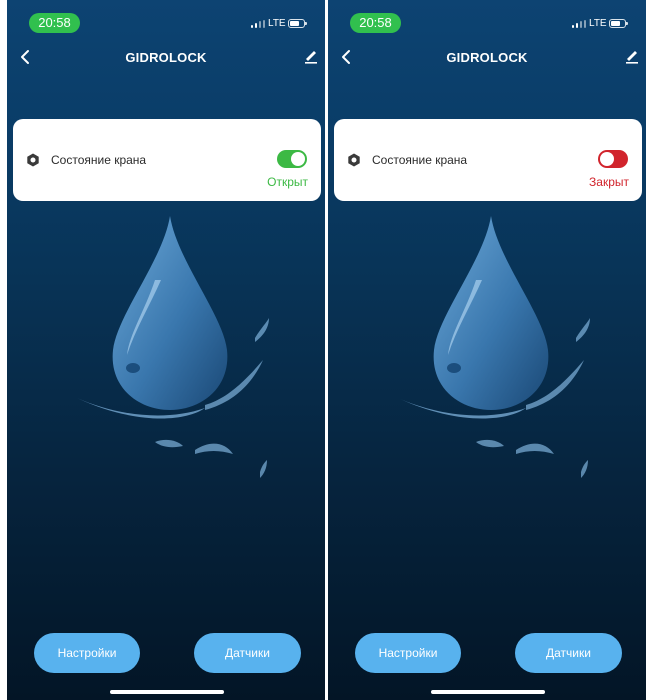  I want to click on valve-state-card: Состояние крана Закрыт, so click(488, 160).